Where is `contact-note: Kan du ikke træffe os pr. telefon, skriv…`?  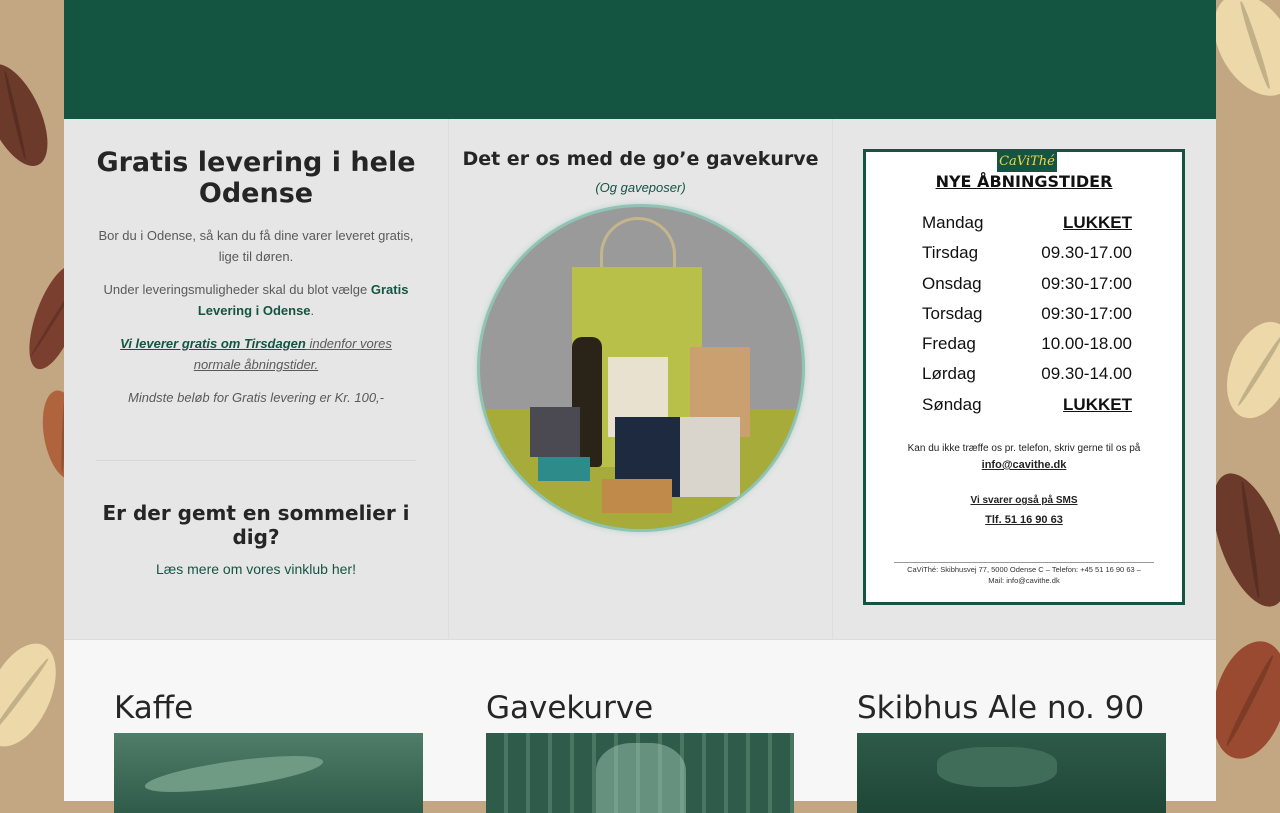
contact-note: Kan du ikke træffe os pr. telefon, skriv… is located at coordinates (1024, 457).